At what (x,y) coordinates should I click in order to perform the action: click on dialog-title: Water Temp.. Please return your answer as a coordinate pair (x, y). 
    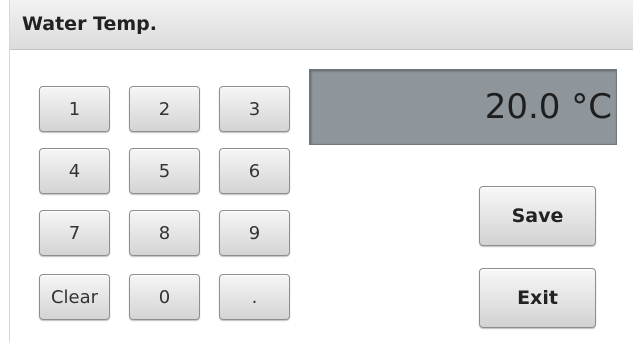
    Looking at the image, I should click on (89, 24).